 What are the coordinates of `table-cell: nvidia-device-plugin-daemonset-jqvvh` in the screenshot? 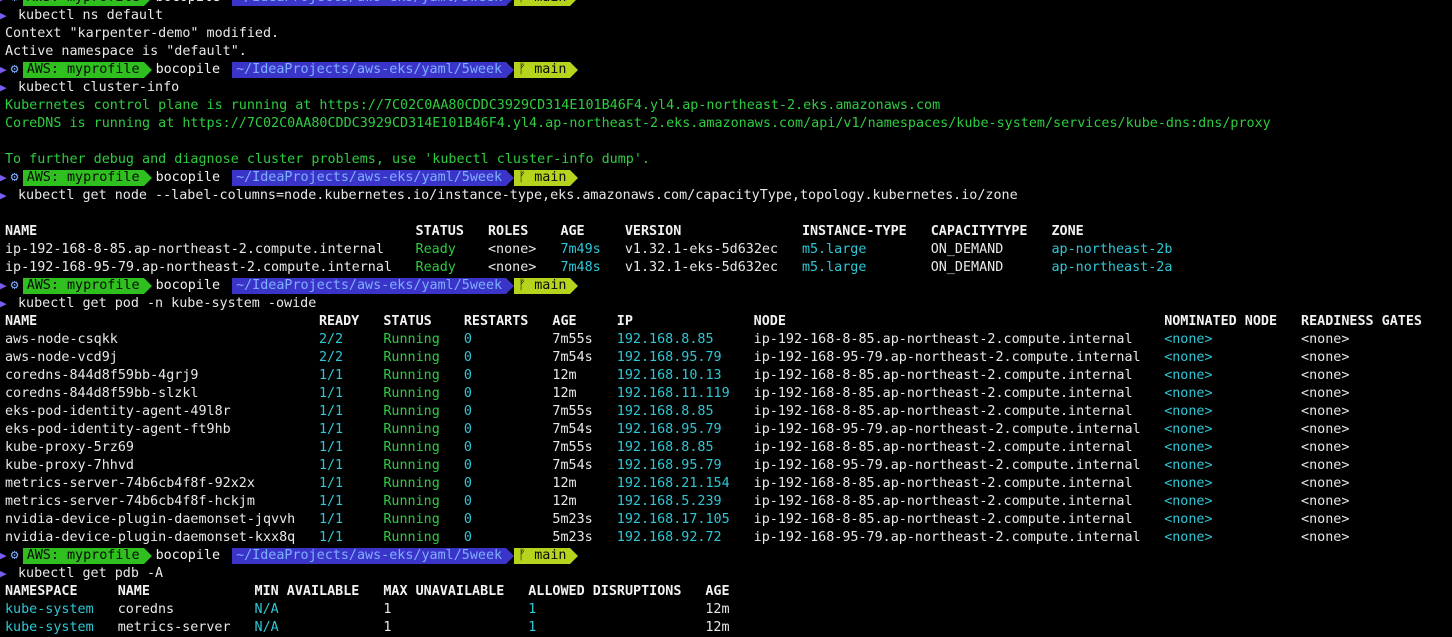 It's located at (150, 519).